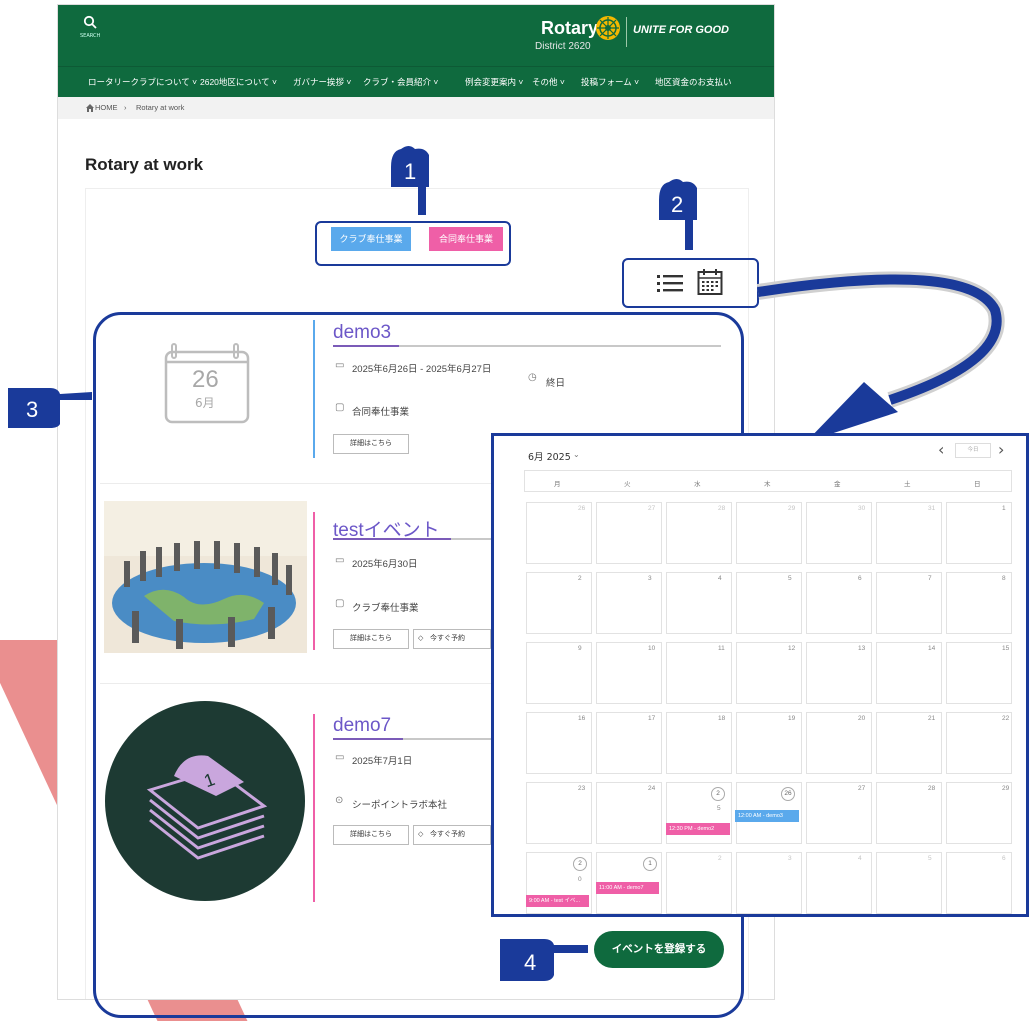 This screenshot has height=1021, width=1032. Describe the element at coordinates (205, 801) in the screenshot. I see `event-image-calendar: 1` at that location.